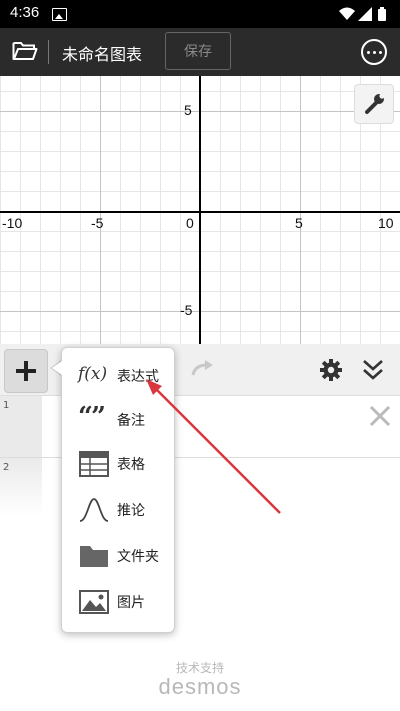 The image size is (400, 711). Describe the element at coordinates (94, 602) in the screenshot. I see `image-icon` at that location.